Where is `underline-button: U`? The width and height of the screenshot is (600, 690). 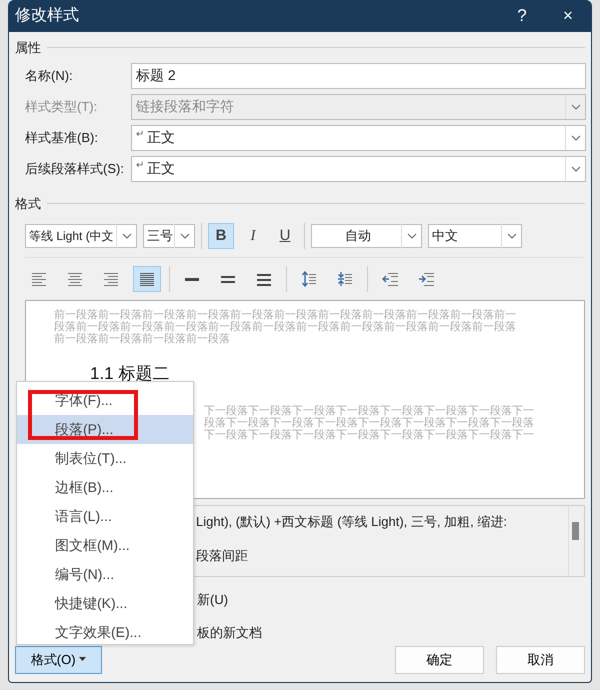 underline-button: U is located at coordinates (285, 236).